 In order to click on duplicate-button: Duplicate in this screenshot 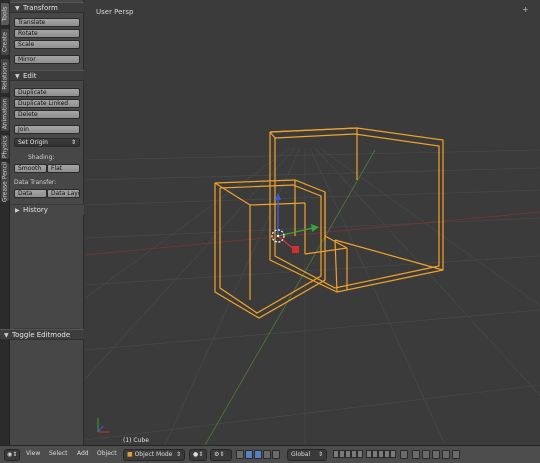, I will do `click(47, 92)`.